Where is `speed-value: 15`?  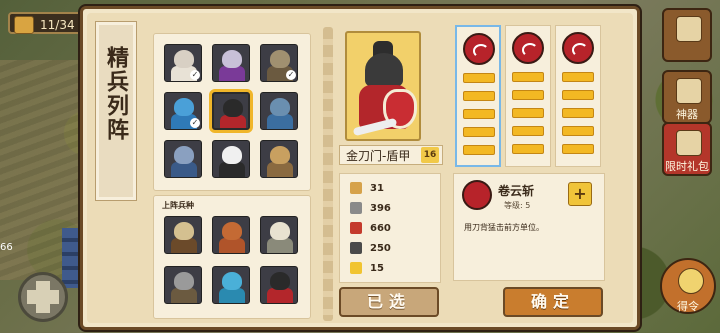 speed-value: 15 is located at coordinates (377, 268).